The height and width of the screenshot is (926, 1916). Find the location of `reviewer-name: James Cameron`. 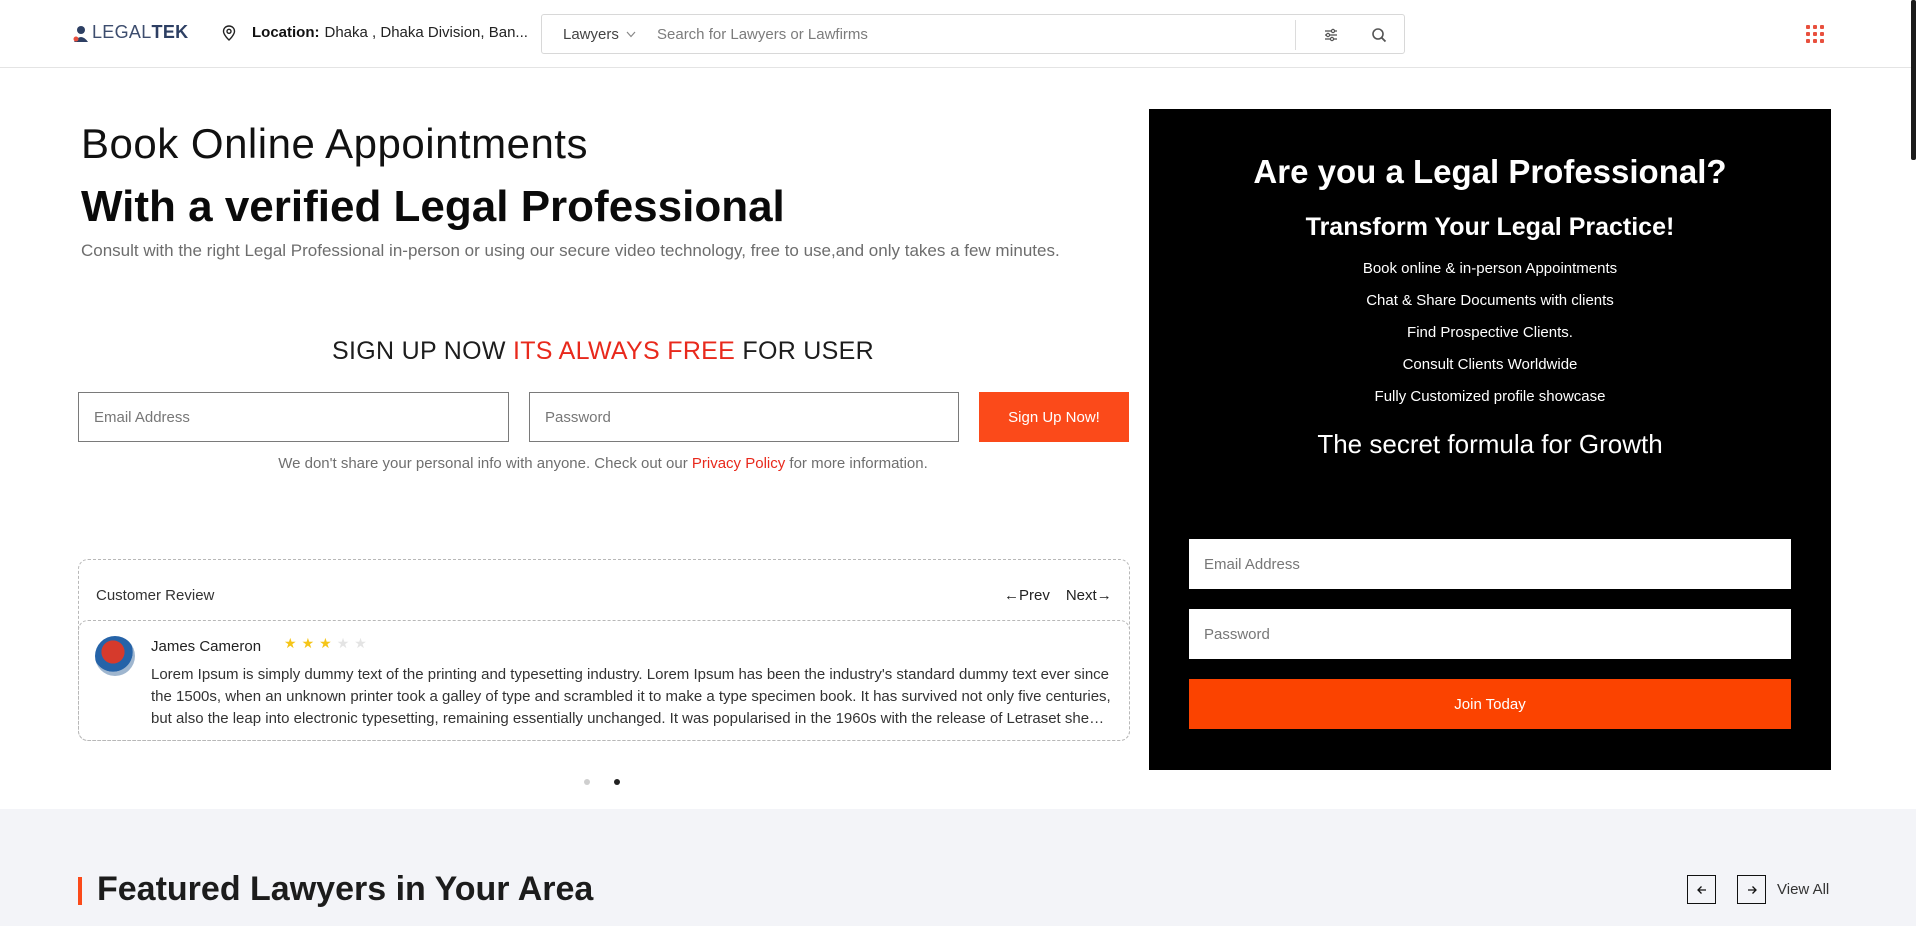

reviewer-name: James Cameron is located at coordinates (206, 646).